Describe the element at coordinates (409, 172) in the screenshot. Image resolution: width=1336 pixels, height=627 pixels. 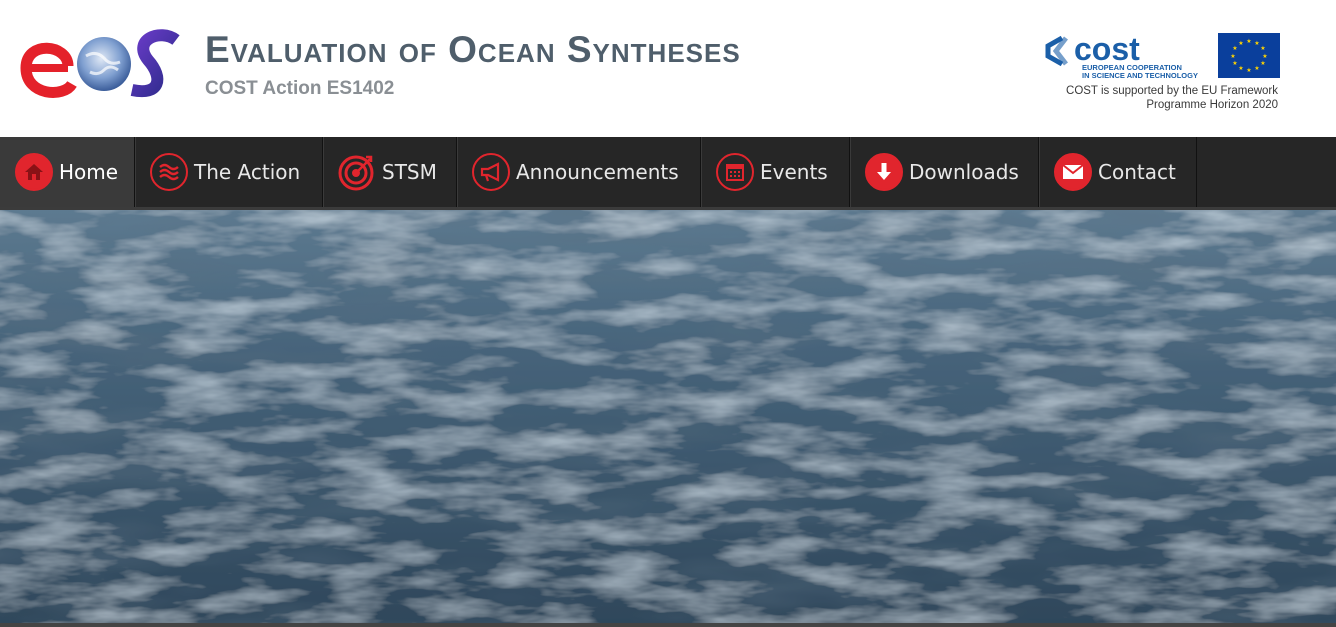
I see `nav-label: STSM` at that location.